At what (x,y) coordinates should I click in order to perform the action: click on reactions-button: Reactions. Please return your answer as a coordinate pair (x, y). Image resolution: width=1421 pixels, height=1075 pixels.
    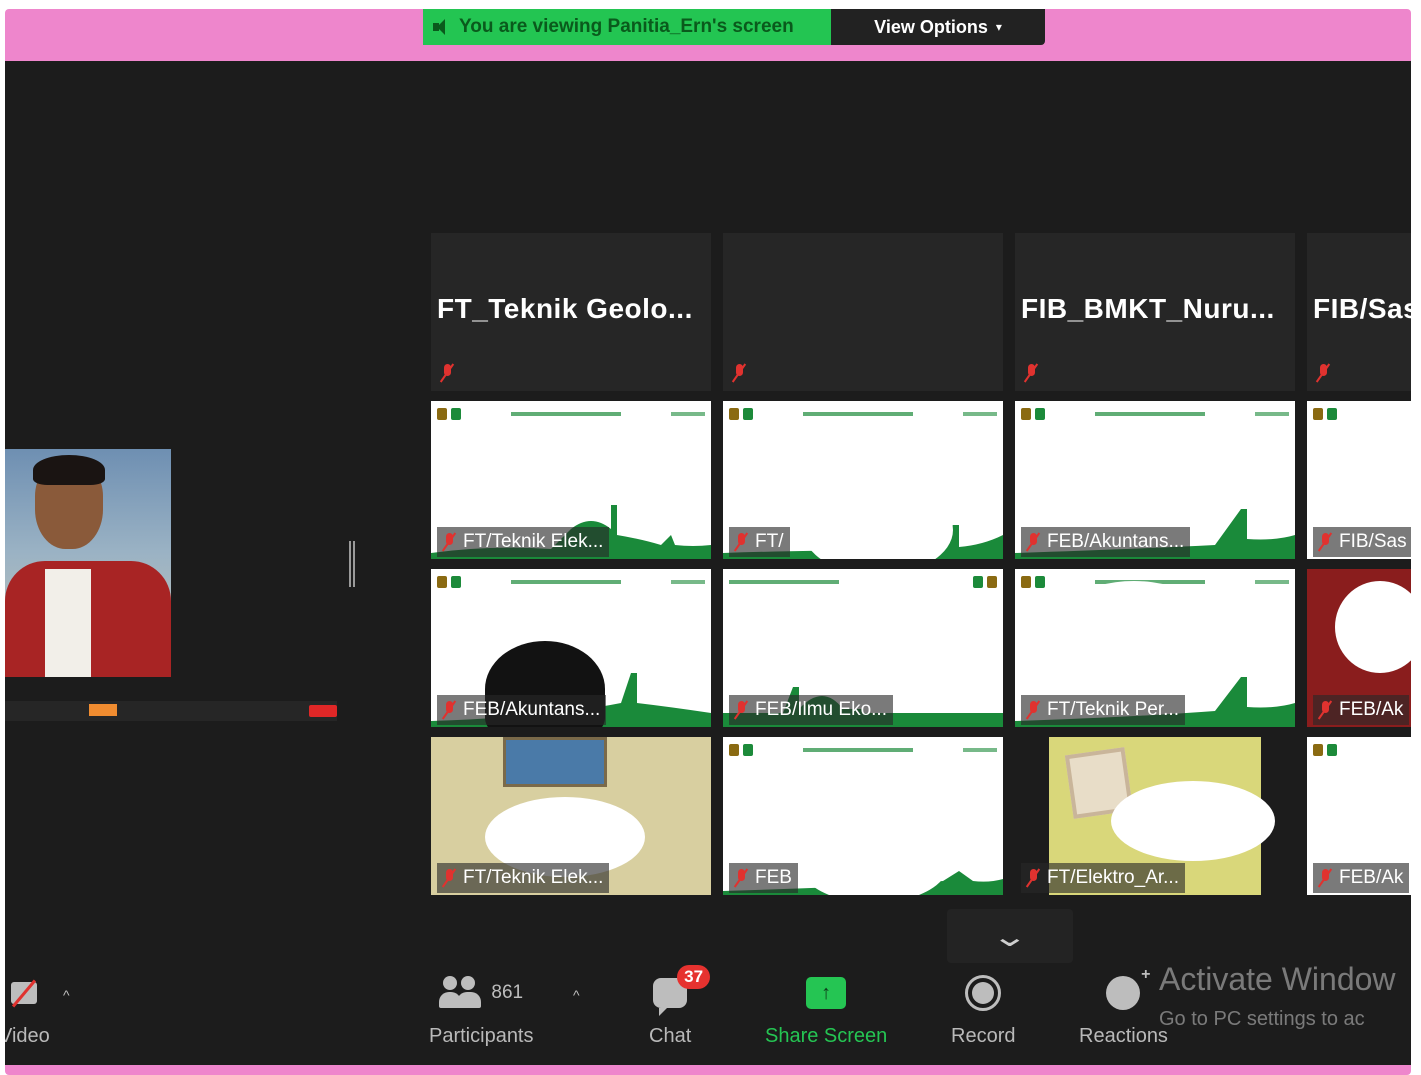
    Looking at the image, I should click on (1123, 1007).